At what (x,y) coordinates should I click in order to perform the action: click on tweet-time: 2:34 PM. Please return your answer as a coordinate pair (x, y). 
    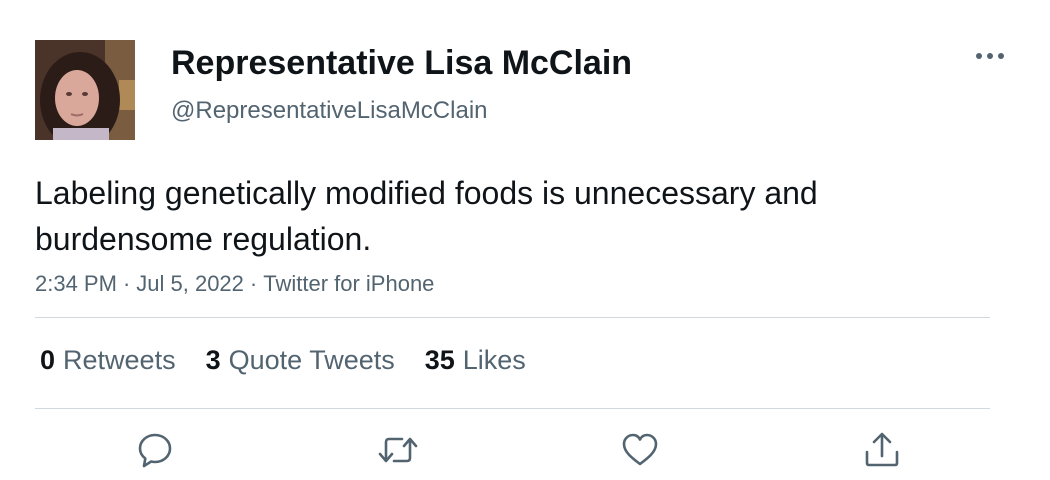
    Looking at the image, I should click on (76, 283).